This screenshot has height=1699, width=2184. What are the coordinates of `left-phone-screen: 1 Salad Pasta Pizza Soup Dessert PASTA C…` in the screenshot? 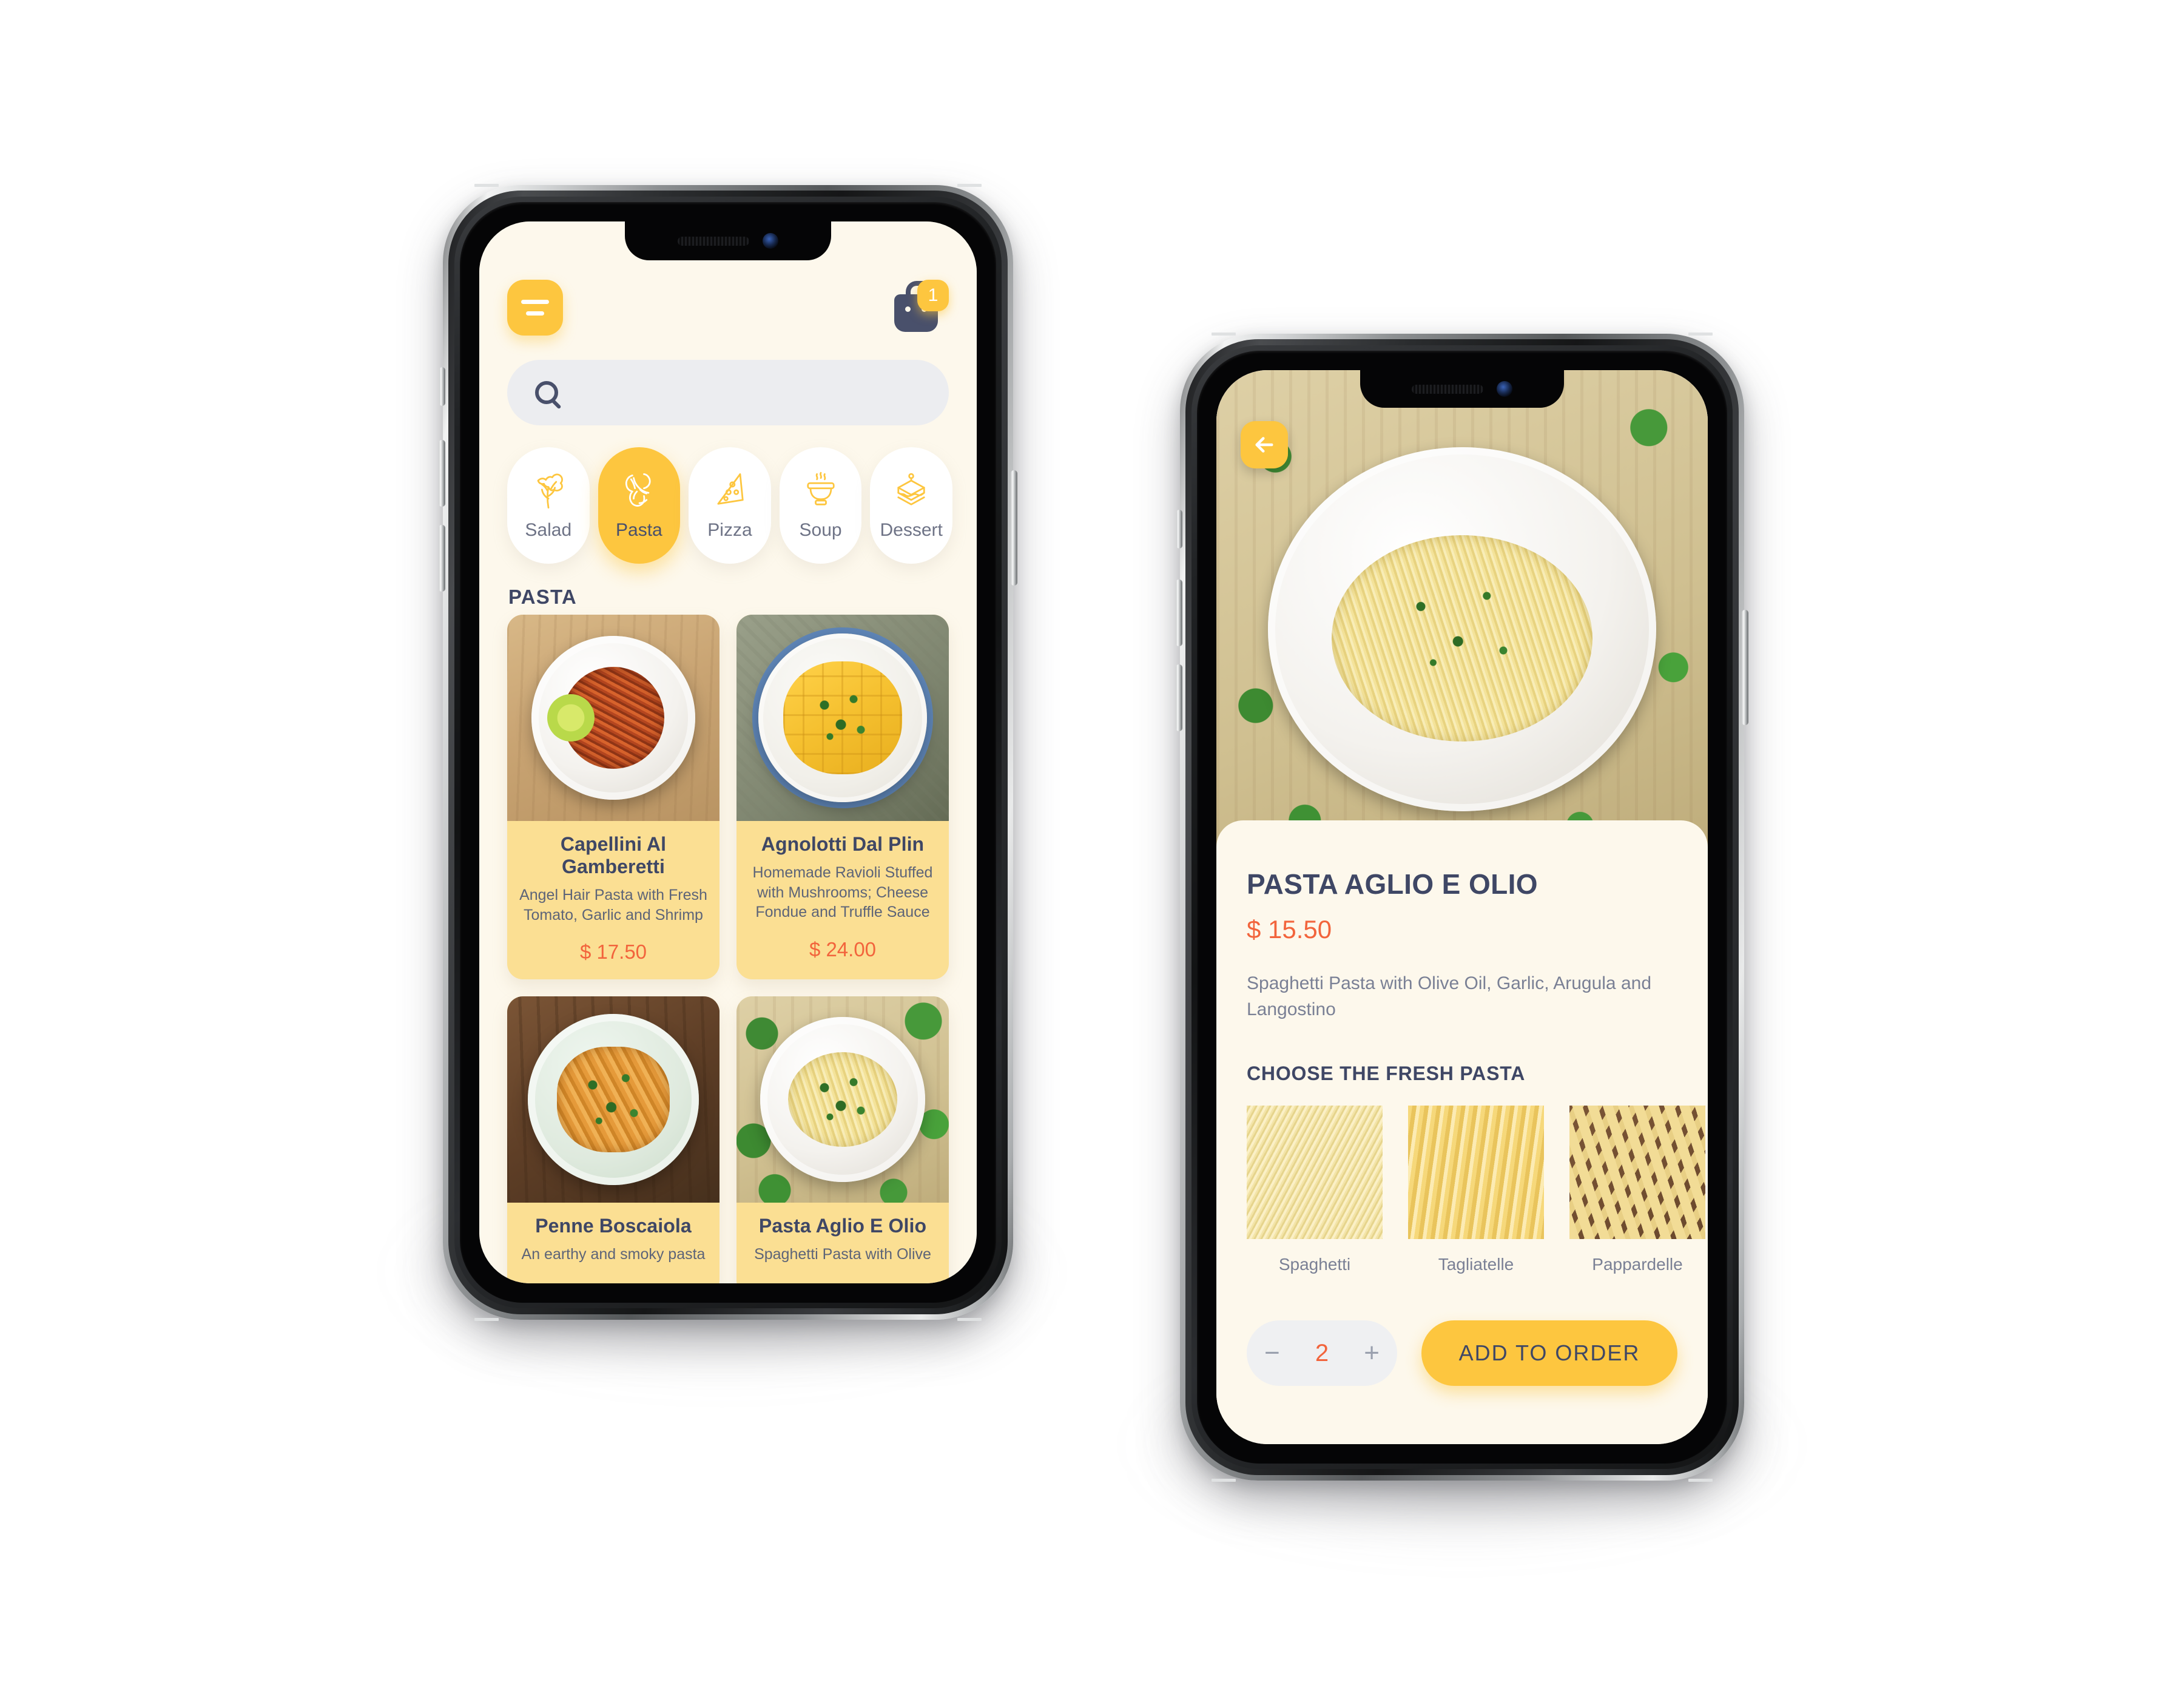 It's located at (728, 752).